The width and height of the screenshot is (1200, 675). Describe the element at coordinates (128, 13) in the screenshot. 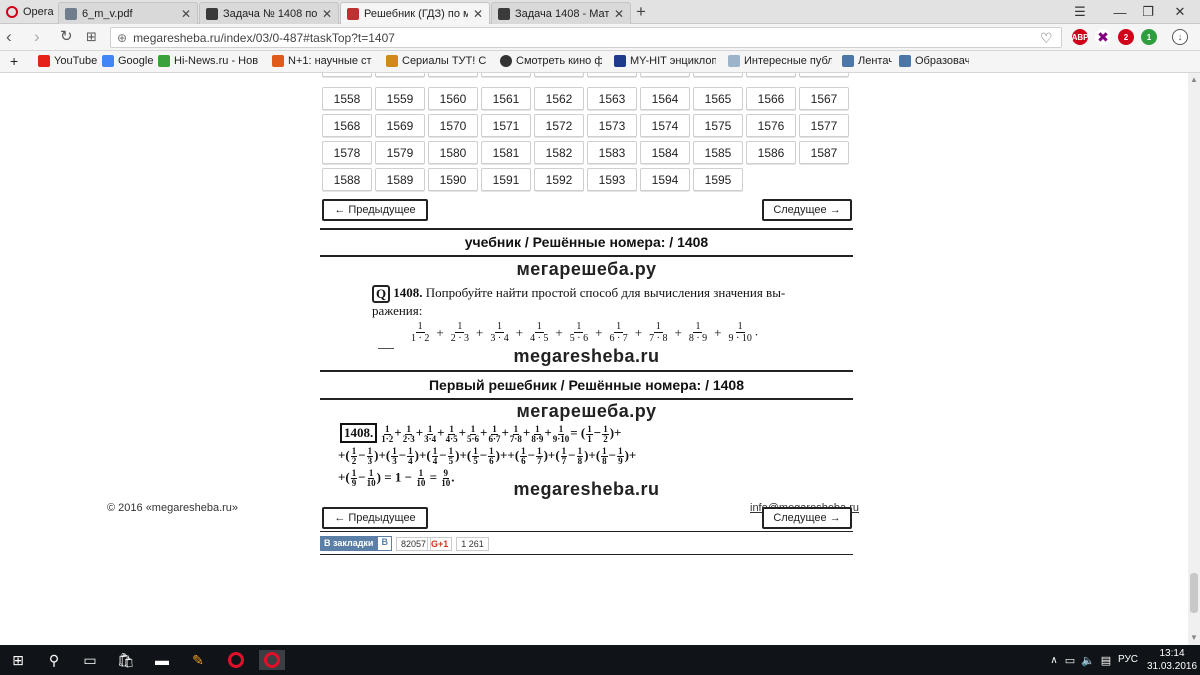

I see `tab-0: 6_m_v.pdf ✕` at that location.